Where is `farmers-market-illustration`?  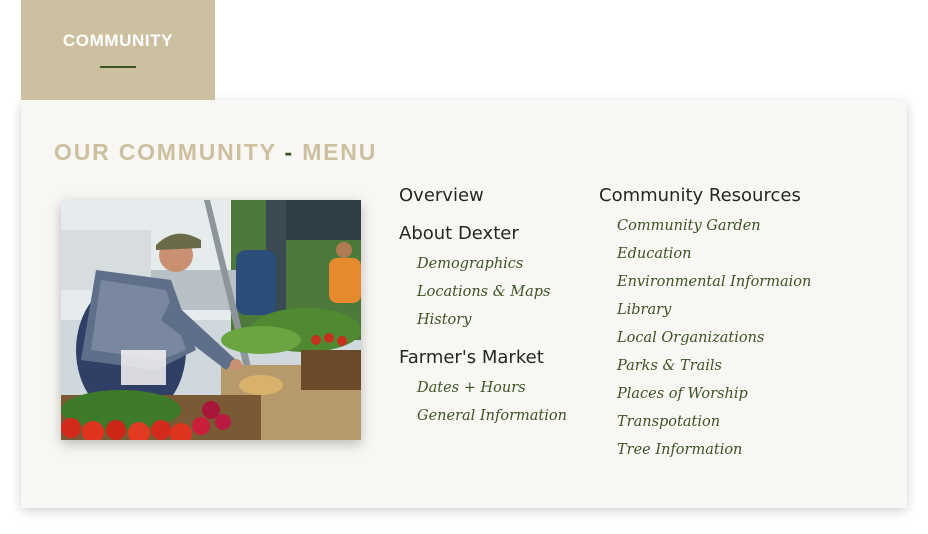
farmers-market-illustration is located at coordinates (211, 320).